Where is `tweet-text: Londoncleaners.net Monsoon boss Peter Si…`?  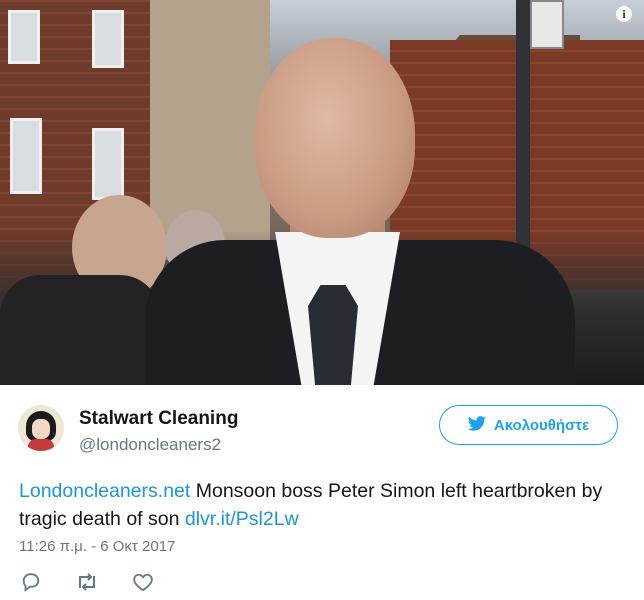 tweet-text: Londoncleaners.net Monsoon boss Peter Si… is located at coordinates (324, 505).